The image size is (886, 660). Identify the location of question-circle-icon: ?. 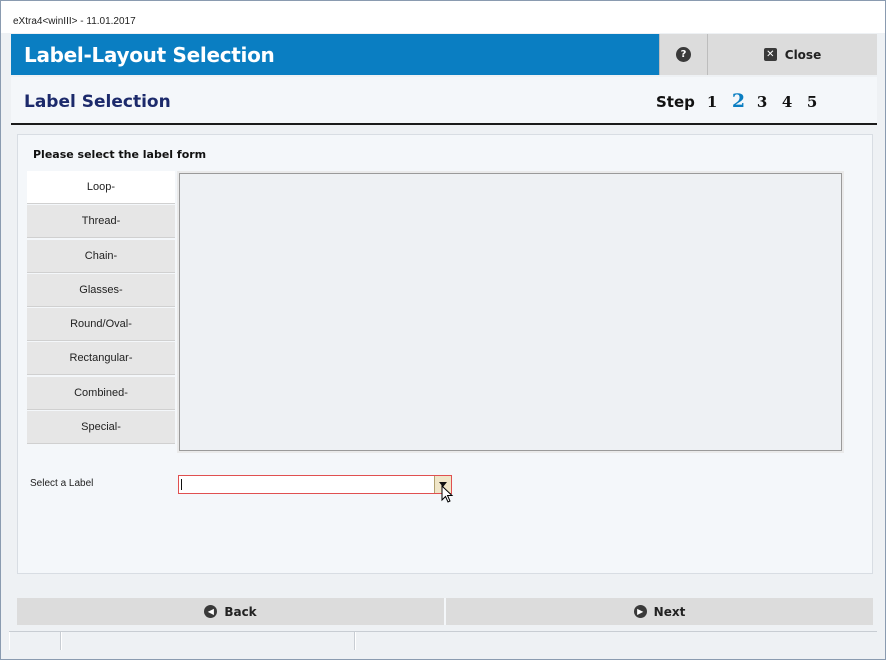
(683, 54).